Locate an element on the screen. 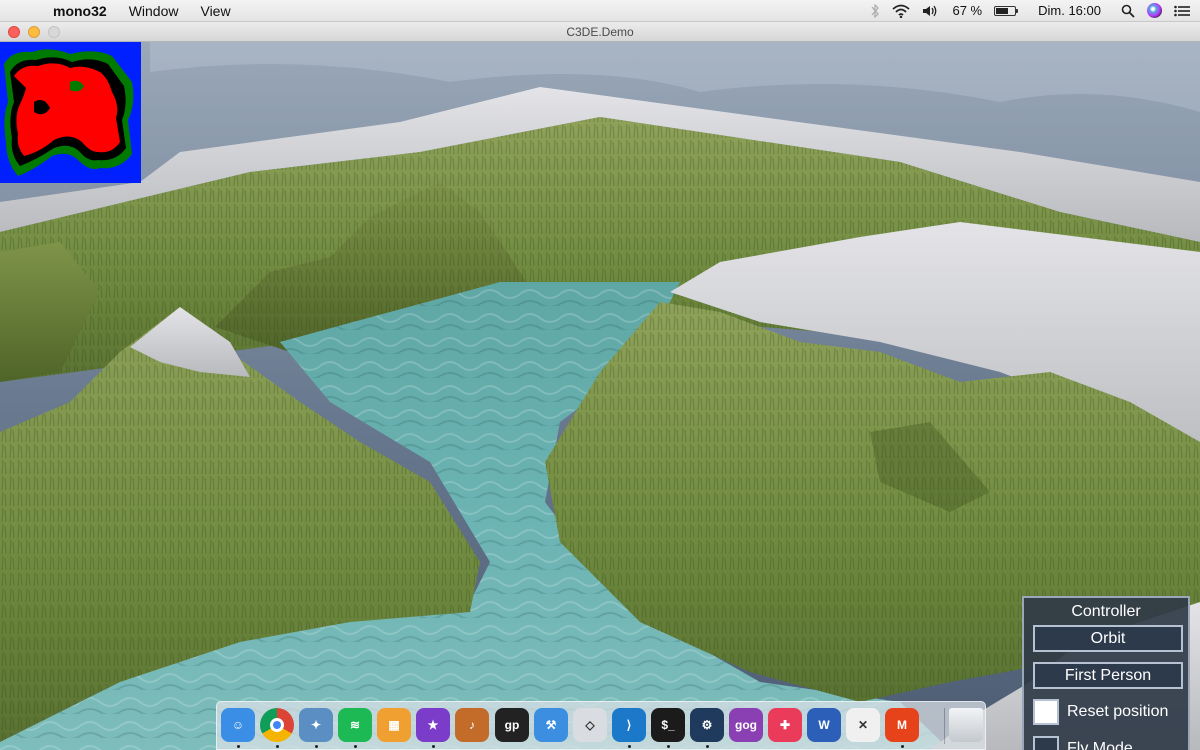  notification-center-icon is located at coordinates (1182, 11).